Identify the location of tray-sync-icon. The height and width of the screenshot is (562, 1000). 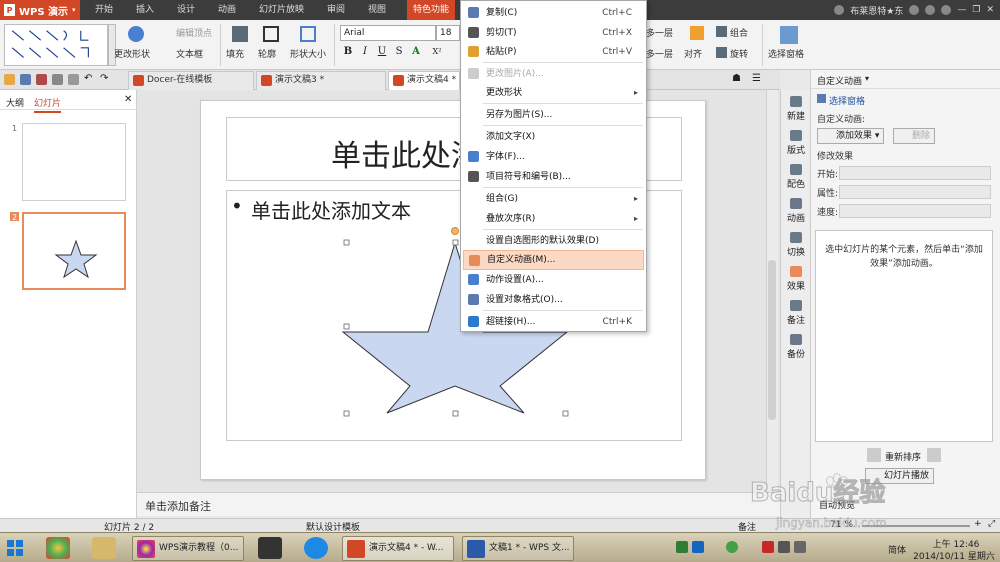
(698, 547).